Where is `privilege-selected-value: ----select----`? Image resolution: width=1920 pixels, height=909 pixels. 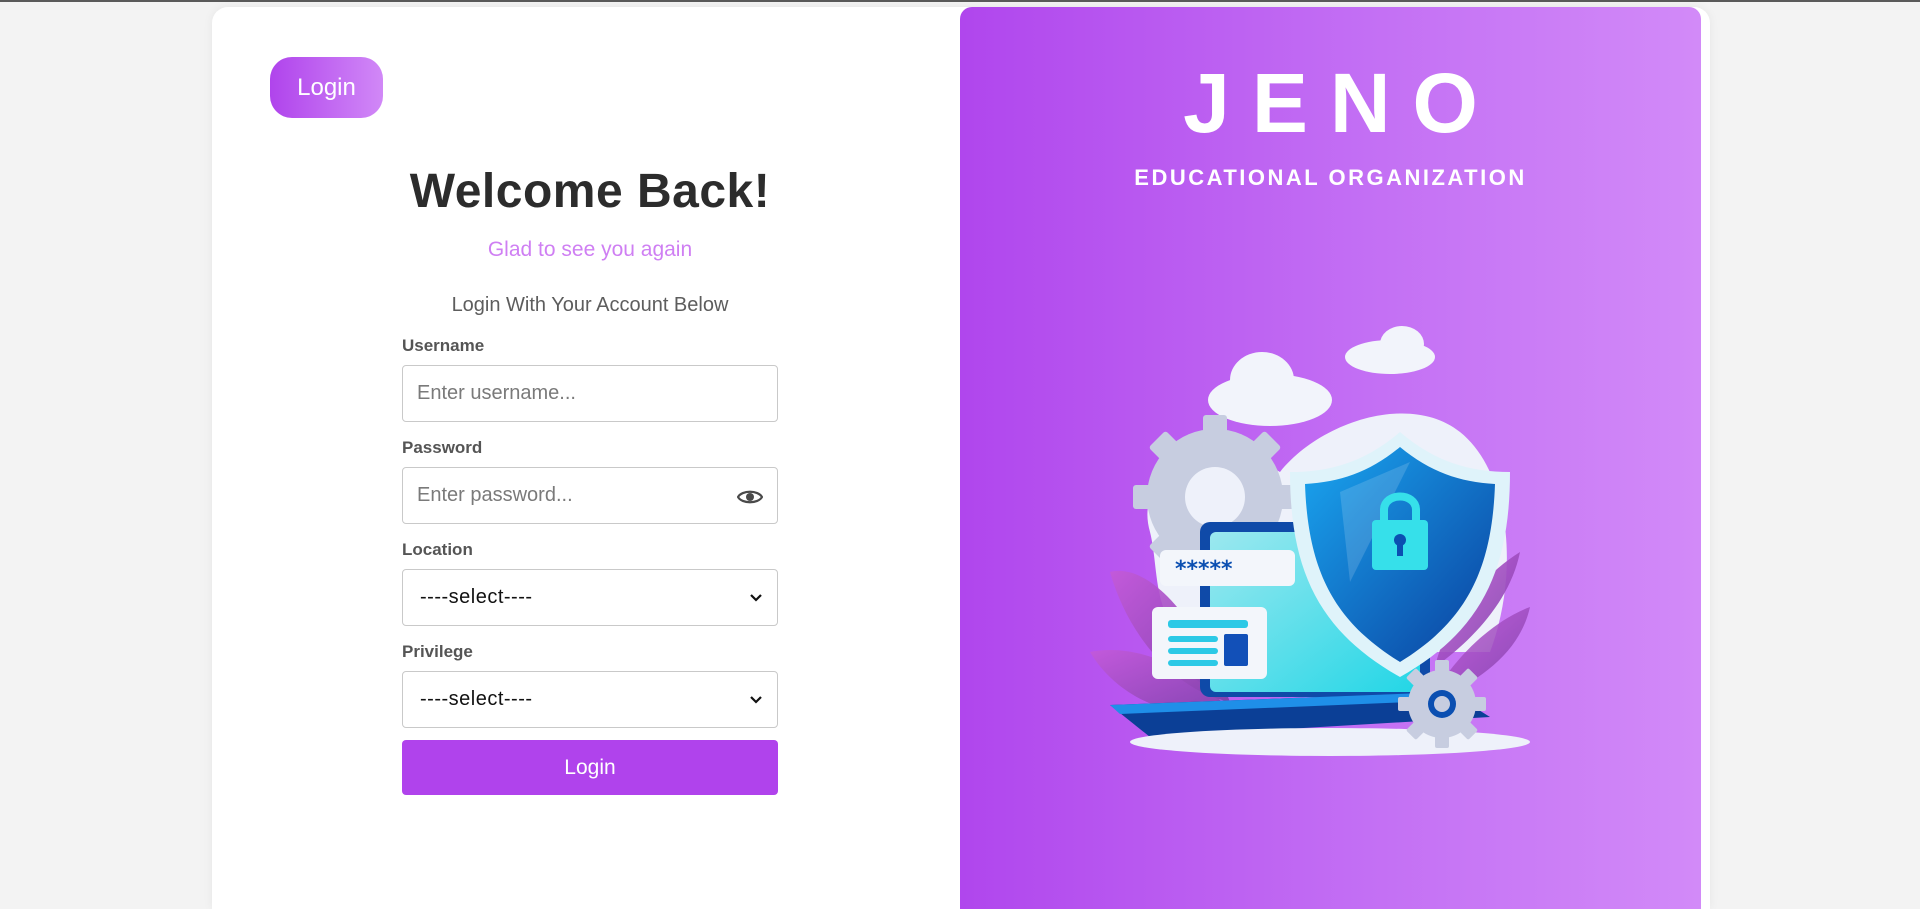
privilege-selected-value: ----select---- is located at coordinates (476, 699).